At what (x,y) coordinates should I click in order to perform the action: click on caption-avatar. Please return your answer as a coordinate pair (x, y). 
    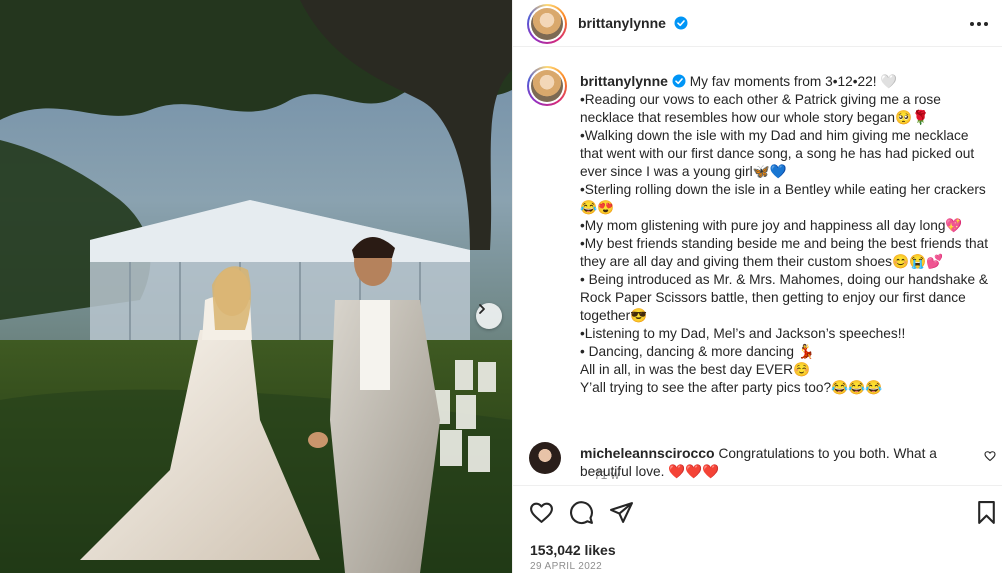
    Looking at the image, I should click on (547, 86).